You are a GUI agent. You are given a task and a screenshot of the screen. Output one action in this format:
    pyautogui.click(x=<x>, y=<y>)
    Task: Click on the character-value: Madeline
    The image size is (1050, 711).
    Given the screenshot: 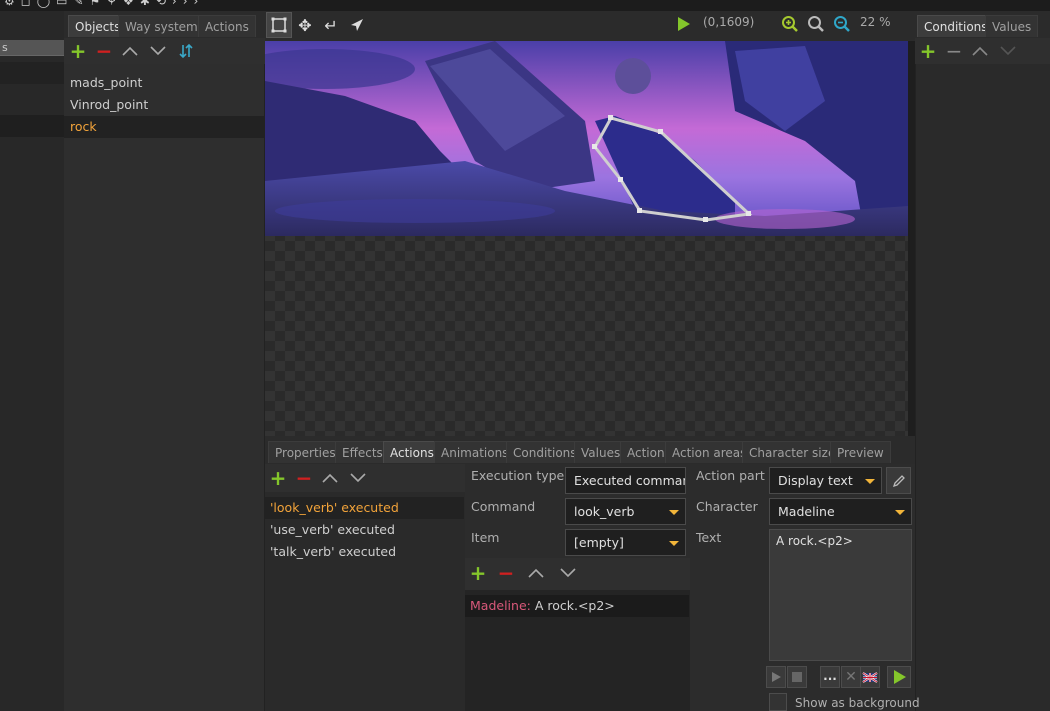 What is the action you would take?
    pyautogui.click(x=806, y=511)
    